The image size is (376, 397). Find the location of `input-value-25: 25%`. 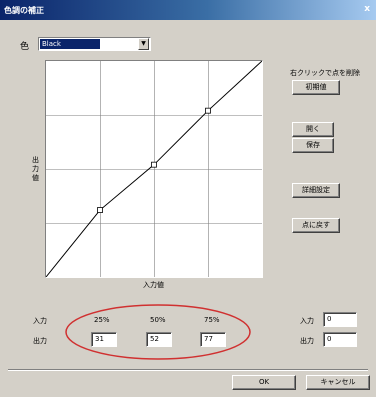

input-value-25: 25% is located at coordinates (102, 320).